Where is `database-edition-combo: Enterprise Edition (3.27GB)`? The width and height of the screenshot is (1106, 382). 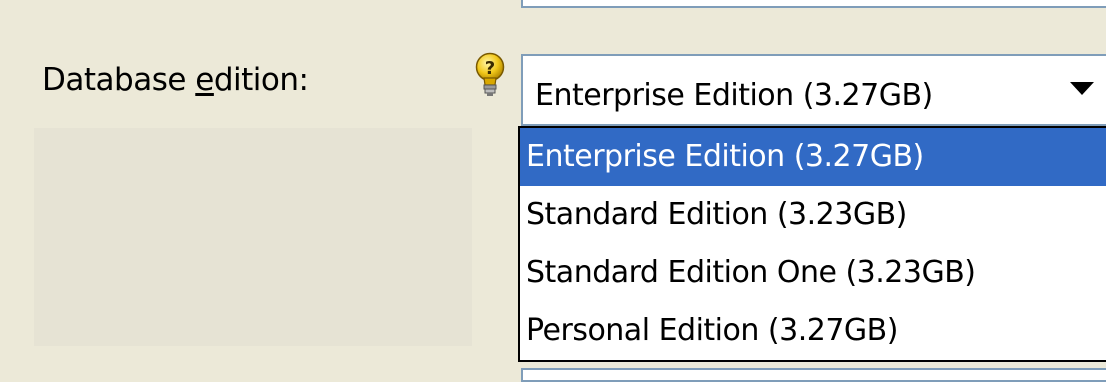 database-edition-combo: Enterprise Edition (3.27GB) is located at coordinates (813, 90).